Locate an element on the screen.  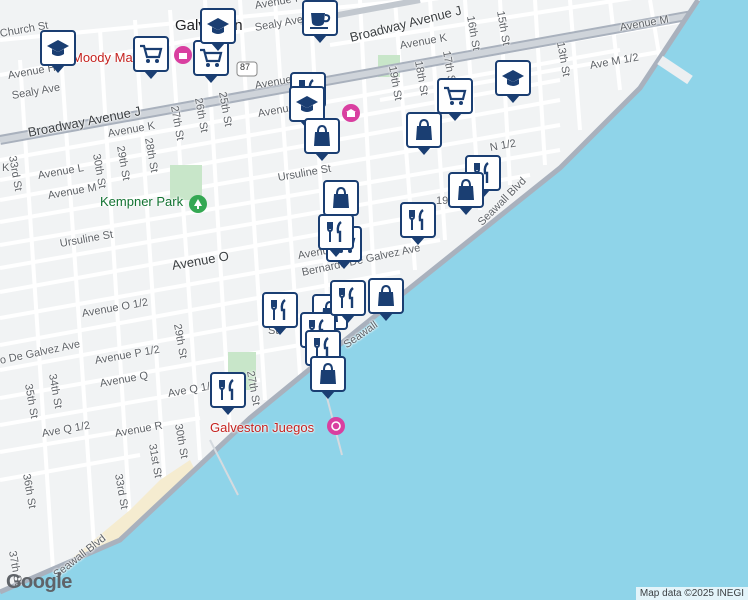
cafe-icon is located at coordinates (320, 21).